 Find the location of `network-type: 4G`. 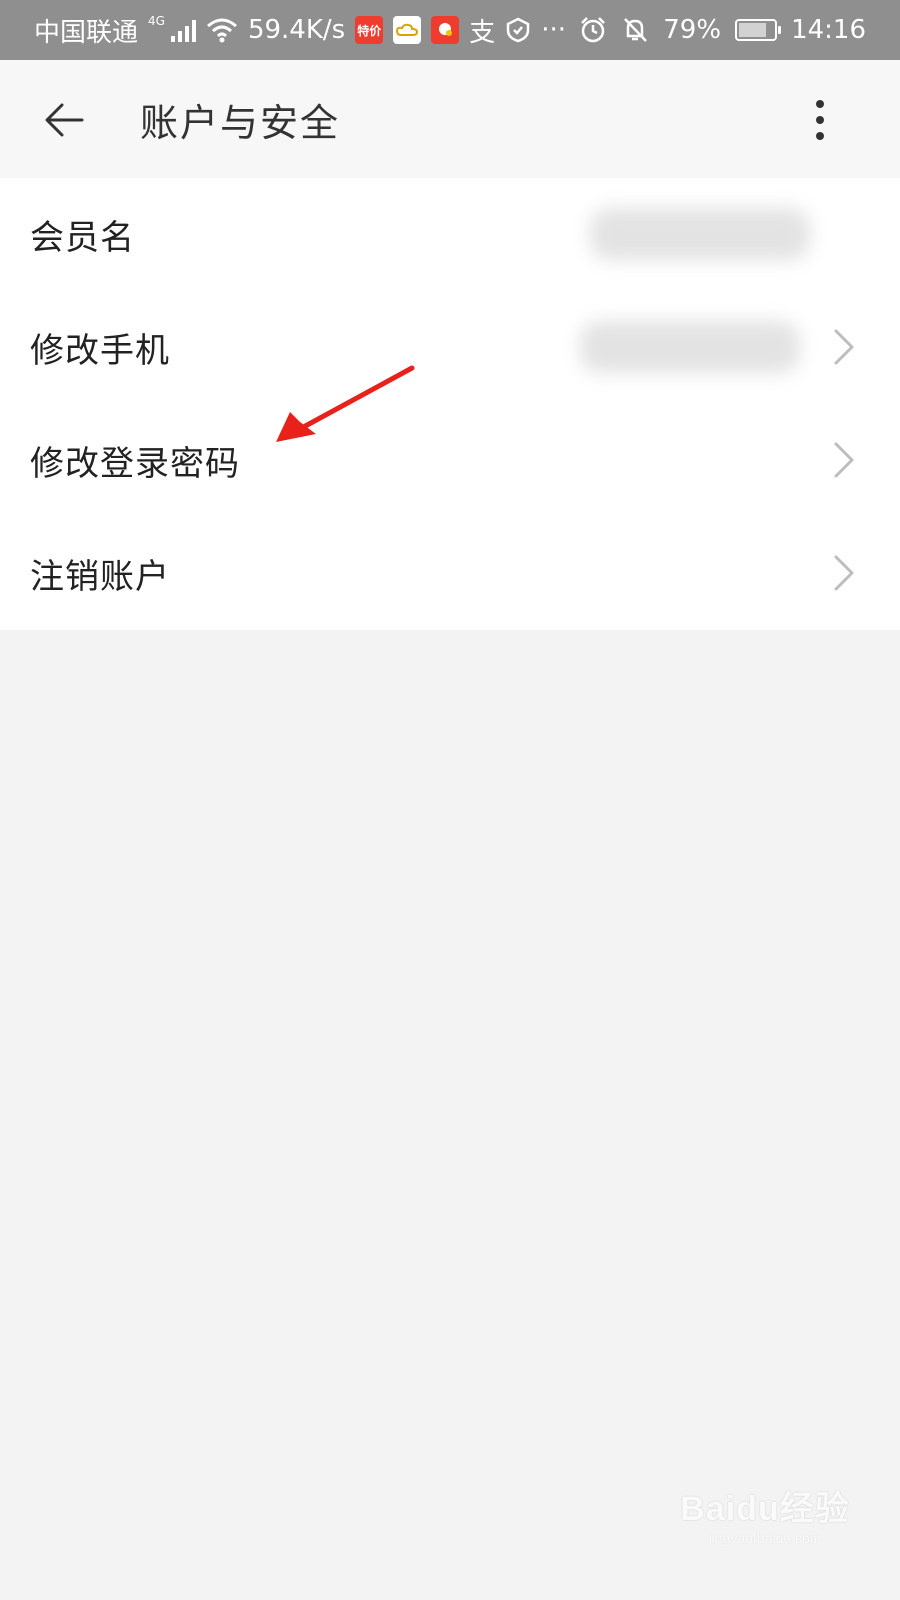

network-type: 4G is located at coordinates (156, 21).